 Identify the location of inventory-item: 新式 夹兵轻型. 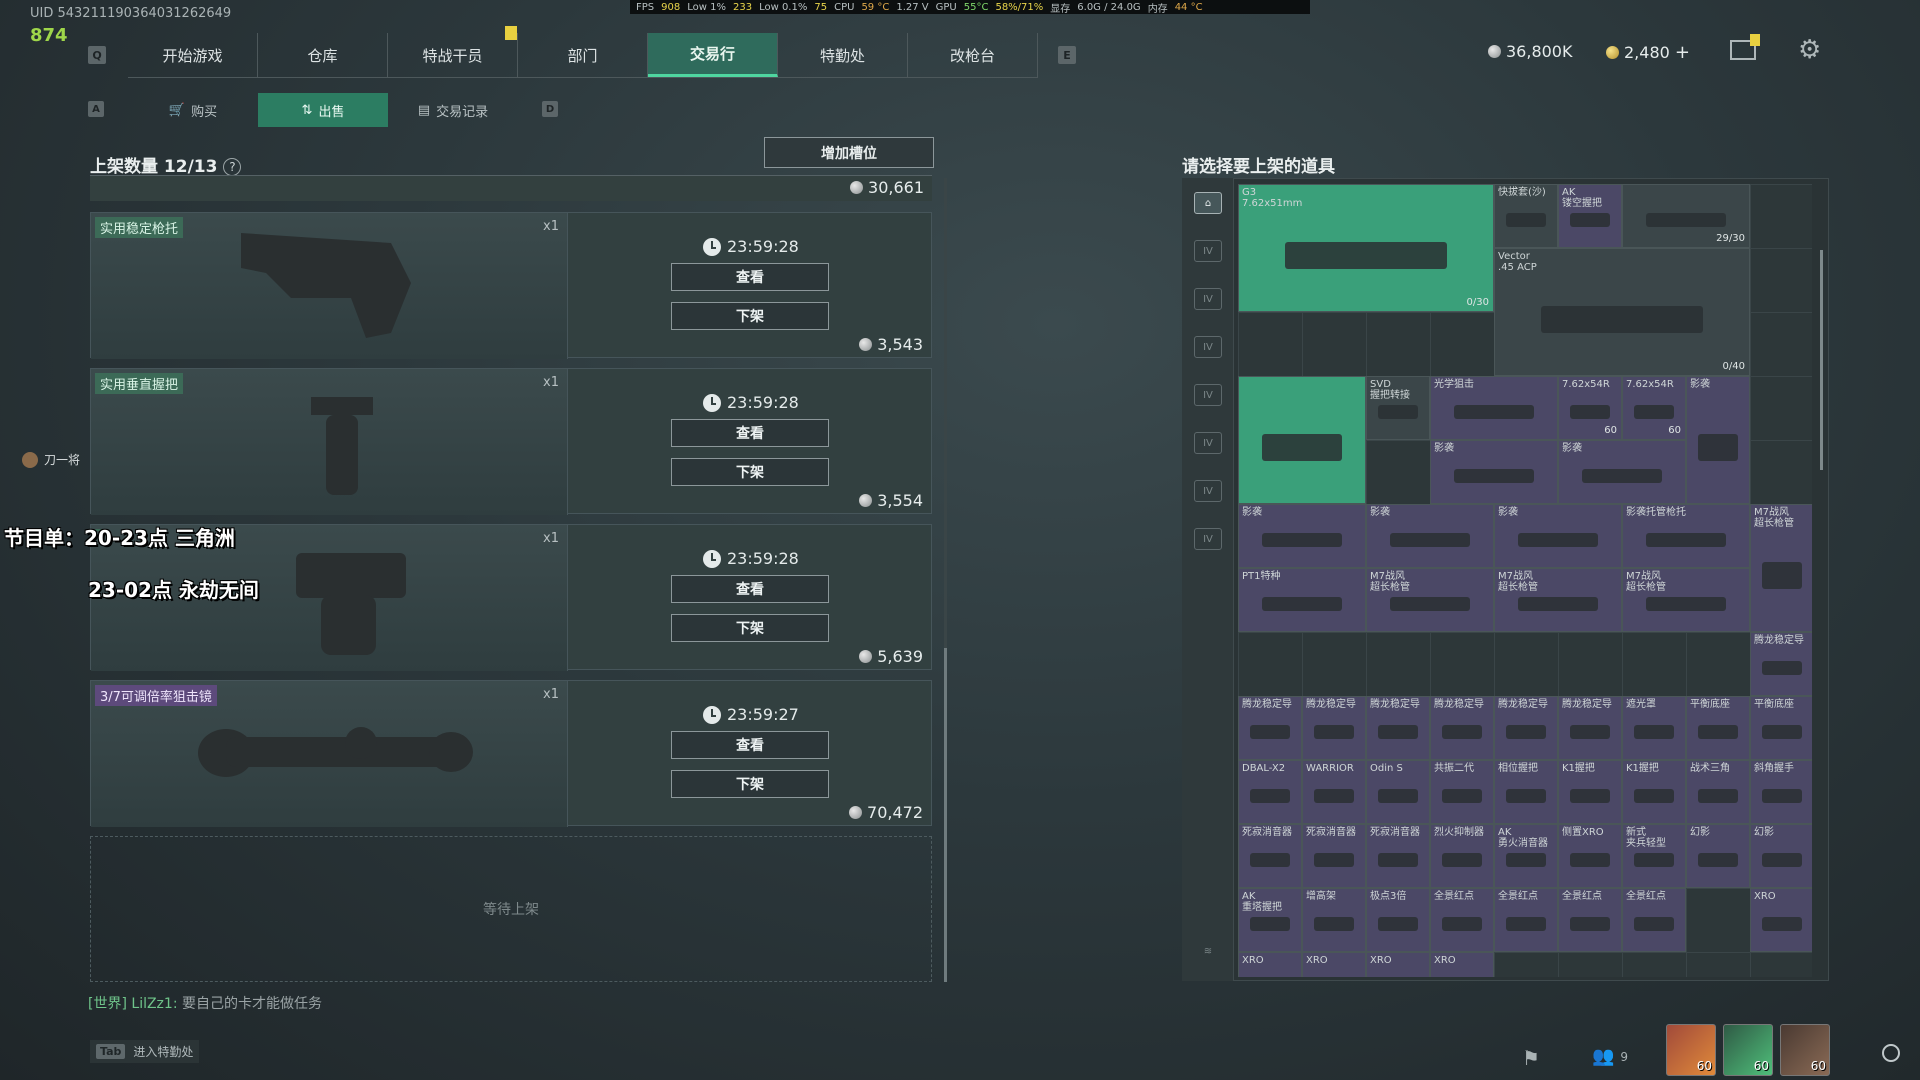
(1654, 856).